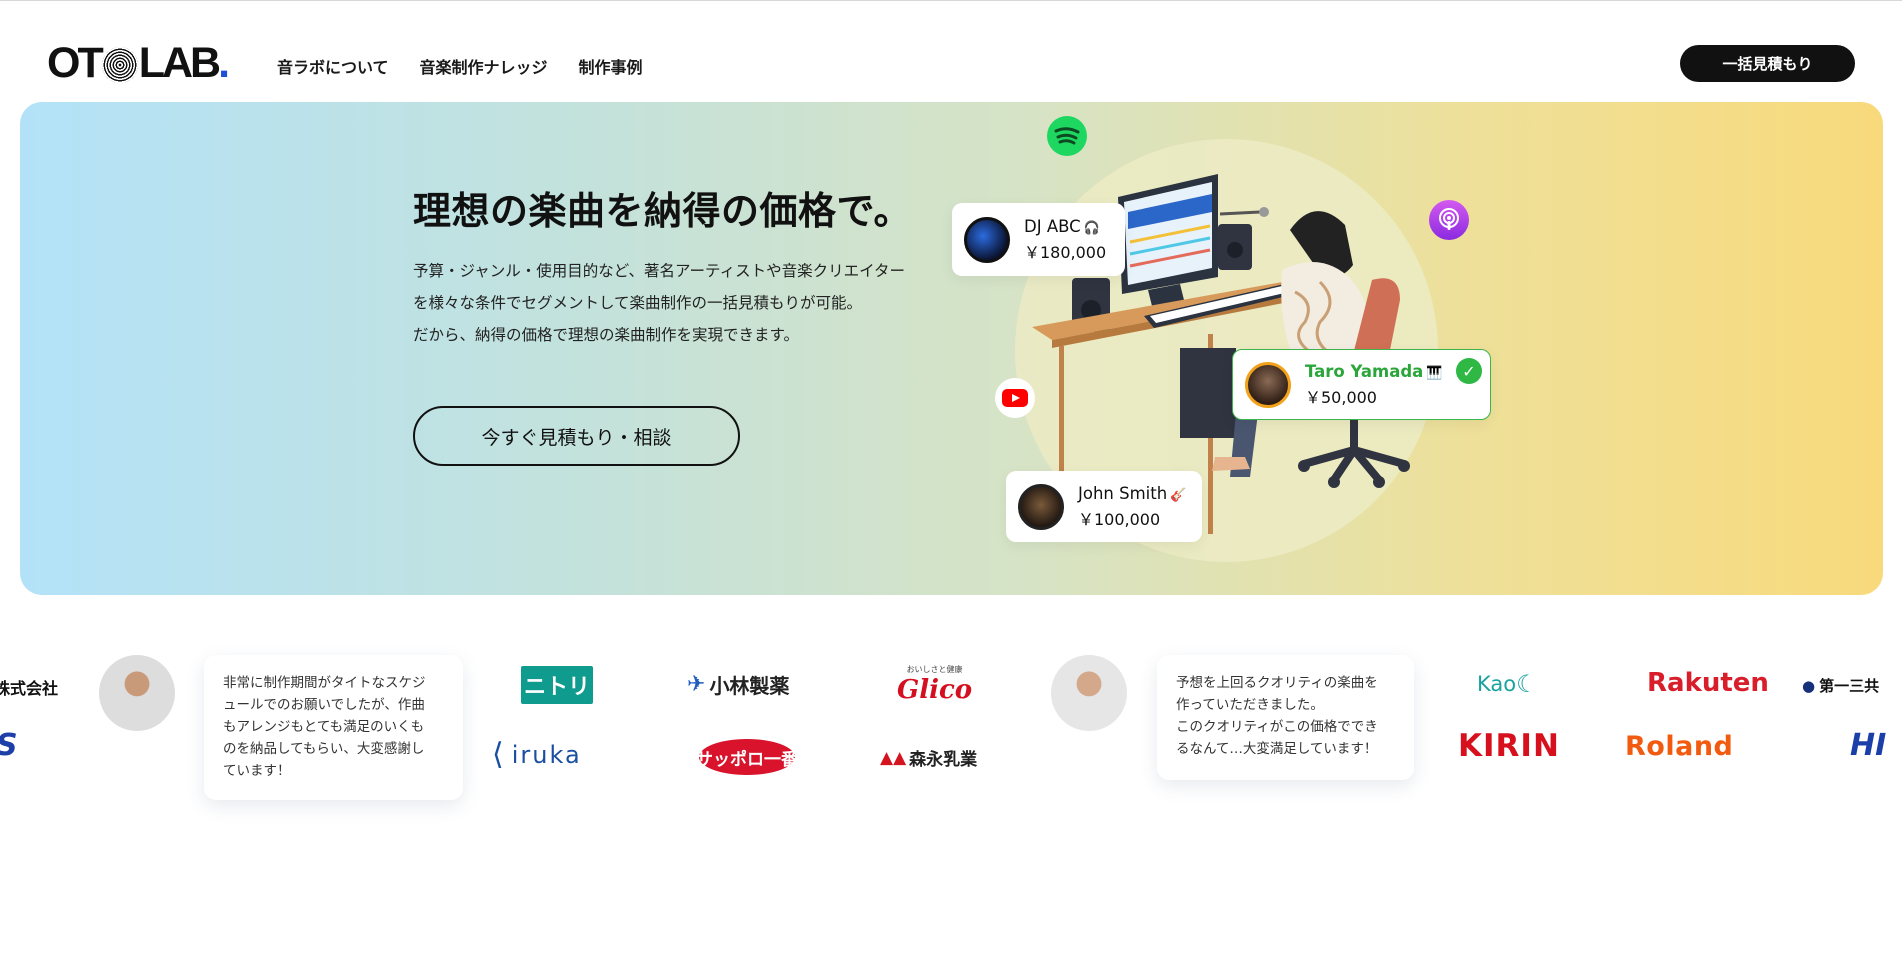 The image size is (1902, 954). I want to click on glico-logo: おいしさと健康 Glico, so click(934, 684).